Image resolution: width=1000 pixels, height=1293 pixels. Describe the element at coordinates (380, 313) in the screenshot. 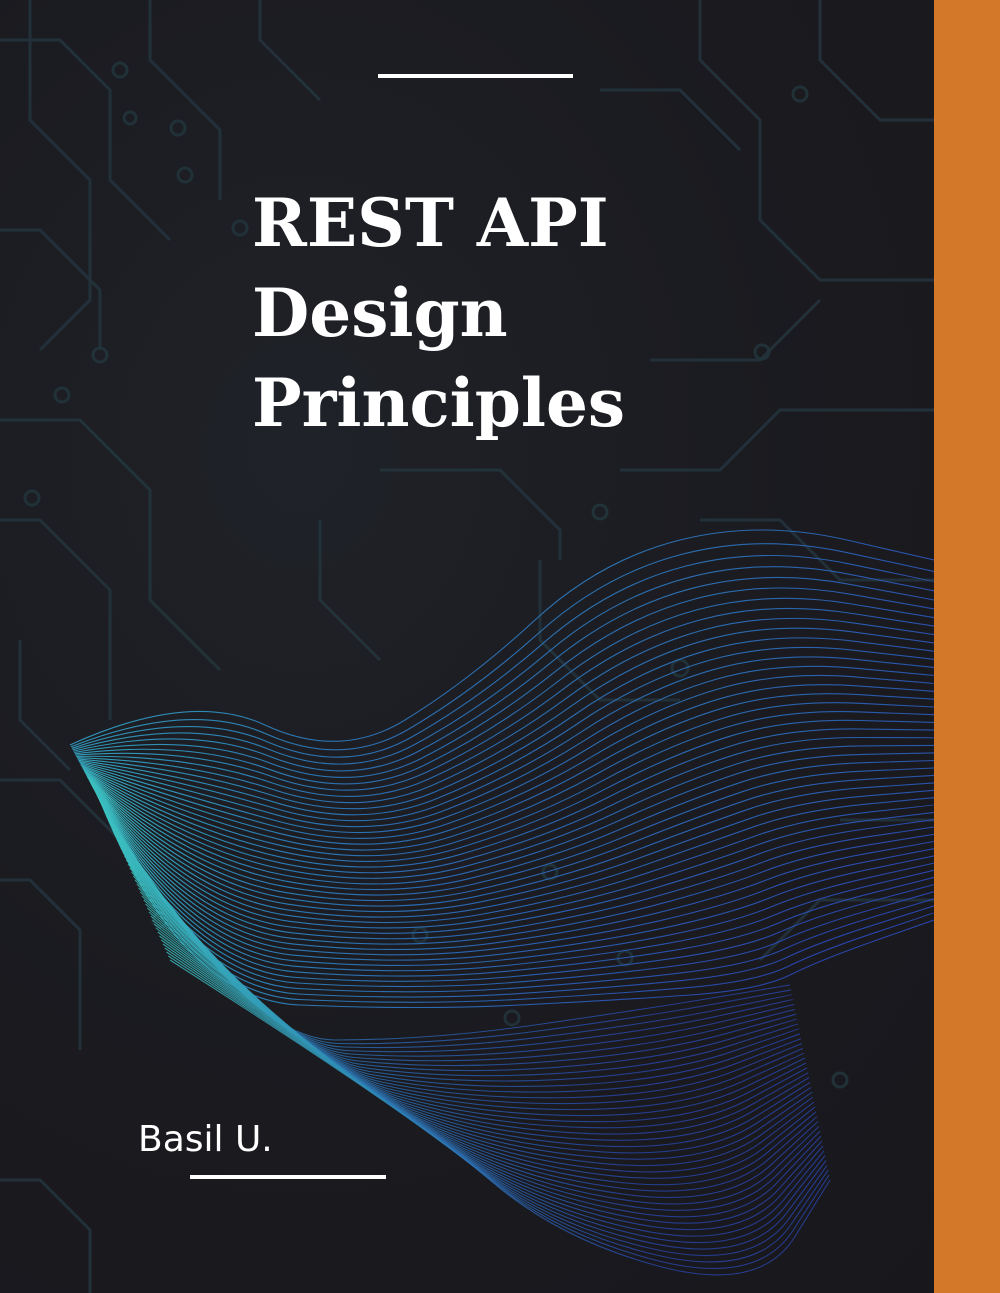

I see `title-line-2: Design` at that location.